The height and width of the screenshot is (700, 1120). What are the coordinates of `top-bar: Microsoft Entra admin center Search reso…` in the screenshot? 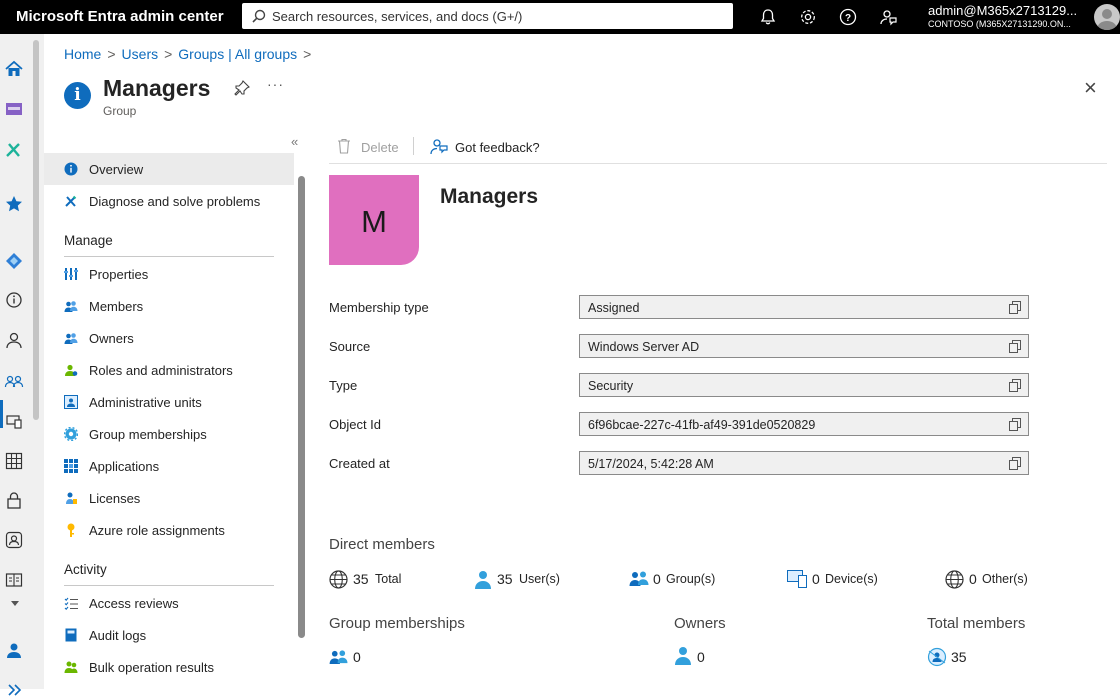 It's located at (560, 17).